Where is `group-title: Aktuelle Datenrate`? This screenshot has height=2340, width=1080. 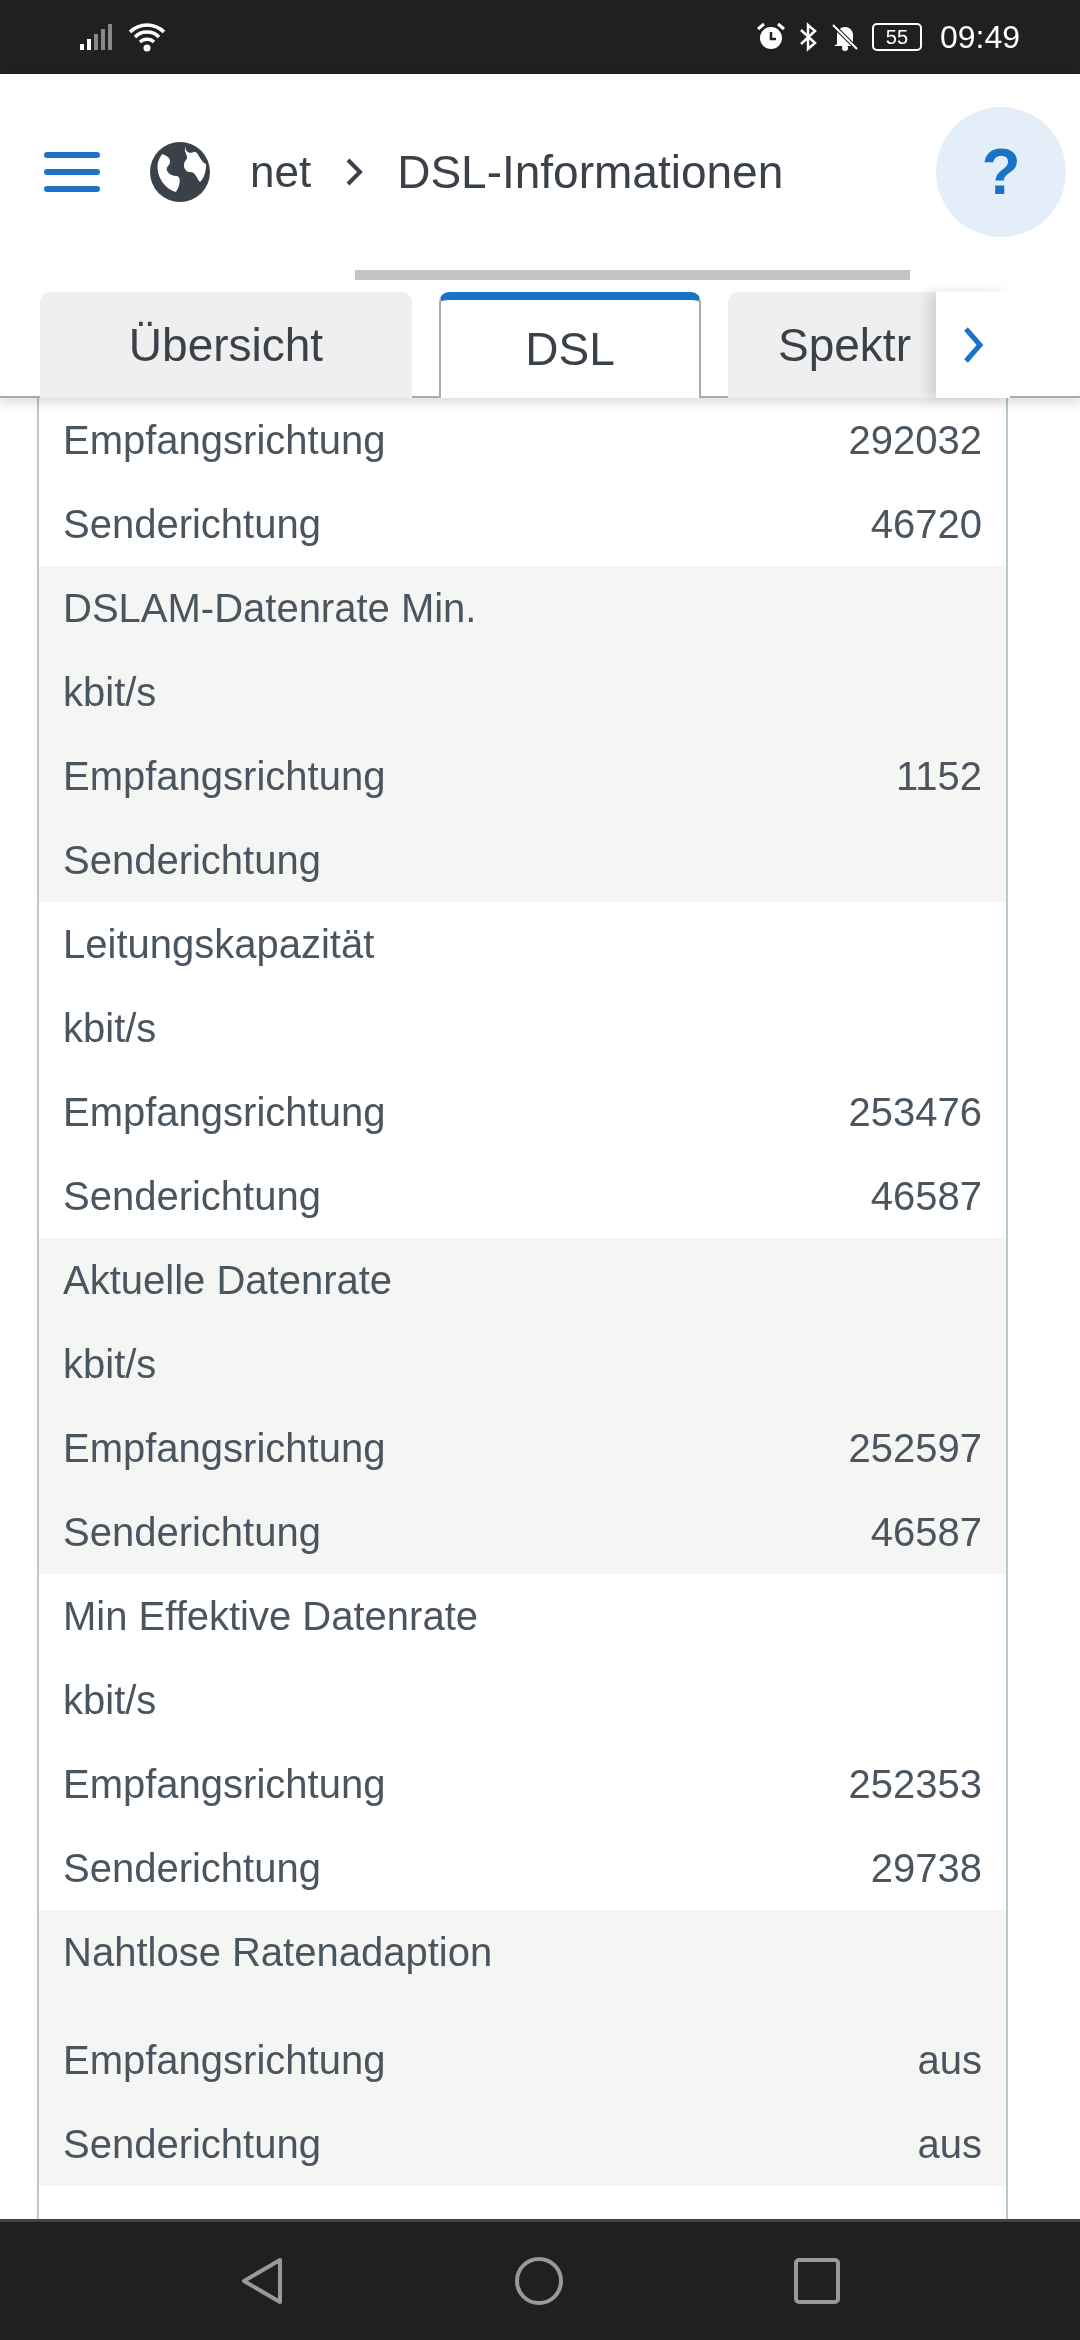
group-title: Aktuelle Datenrate is located at coordinates (228, 1280).